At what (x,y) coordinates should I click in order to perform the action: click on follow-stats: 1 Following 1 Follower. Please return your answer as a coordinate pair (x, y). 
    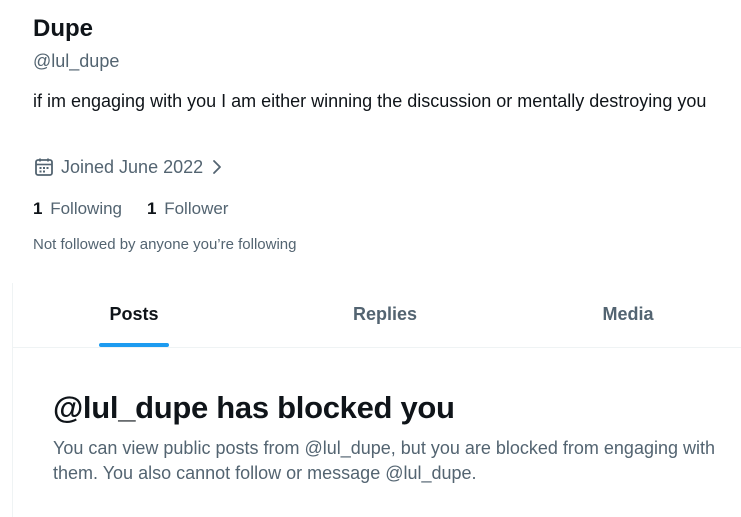
    Looking at the image, I should click on (143, 209).